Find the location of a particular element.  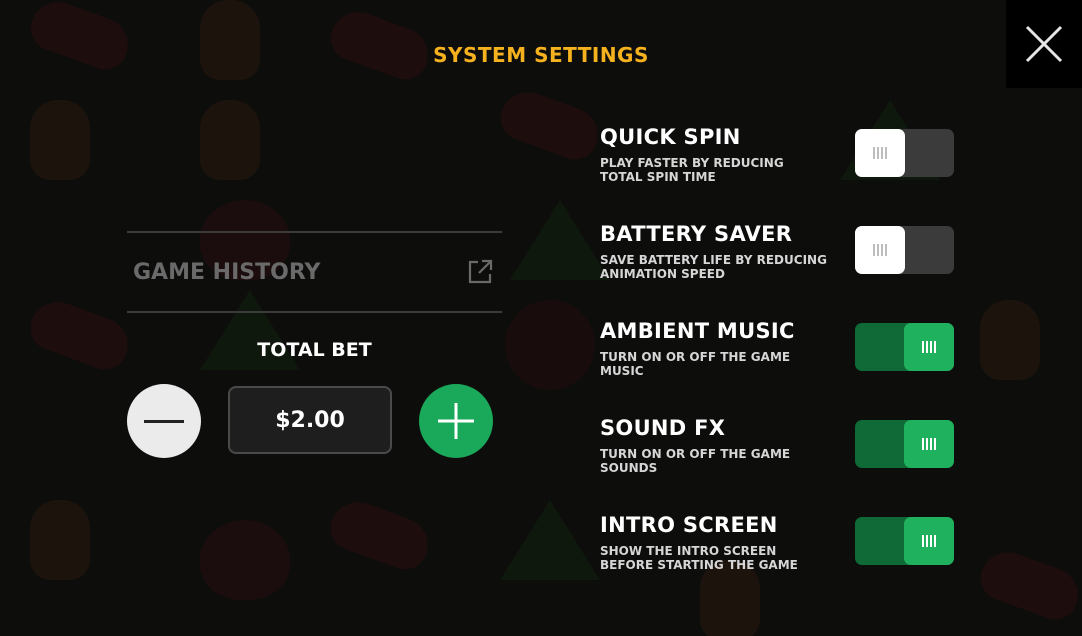

setting-name: INTRO SCREEN is located at coordinates (689, 525).